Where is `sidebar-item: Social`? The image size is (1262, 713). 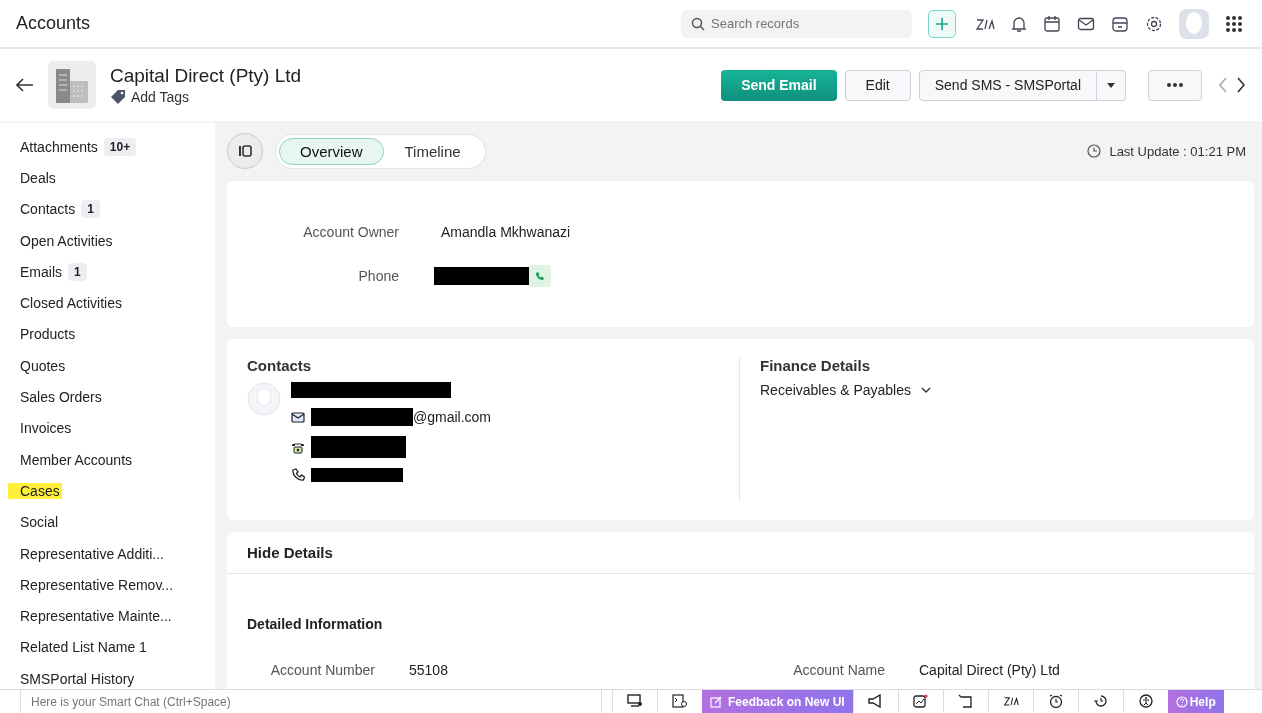
sidebar-item: Social is located at coordinates (39, 522).